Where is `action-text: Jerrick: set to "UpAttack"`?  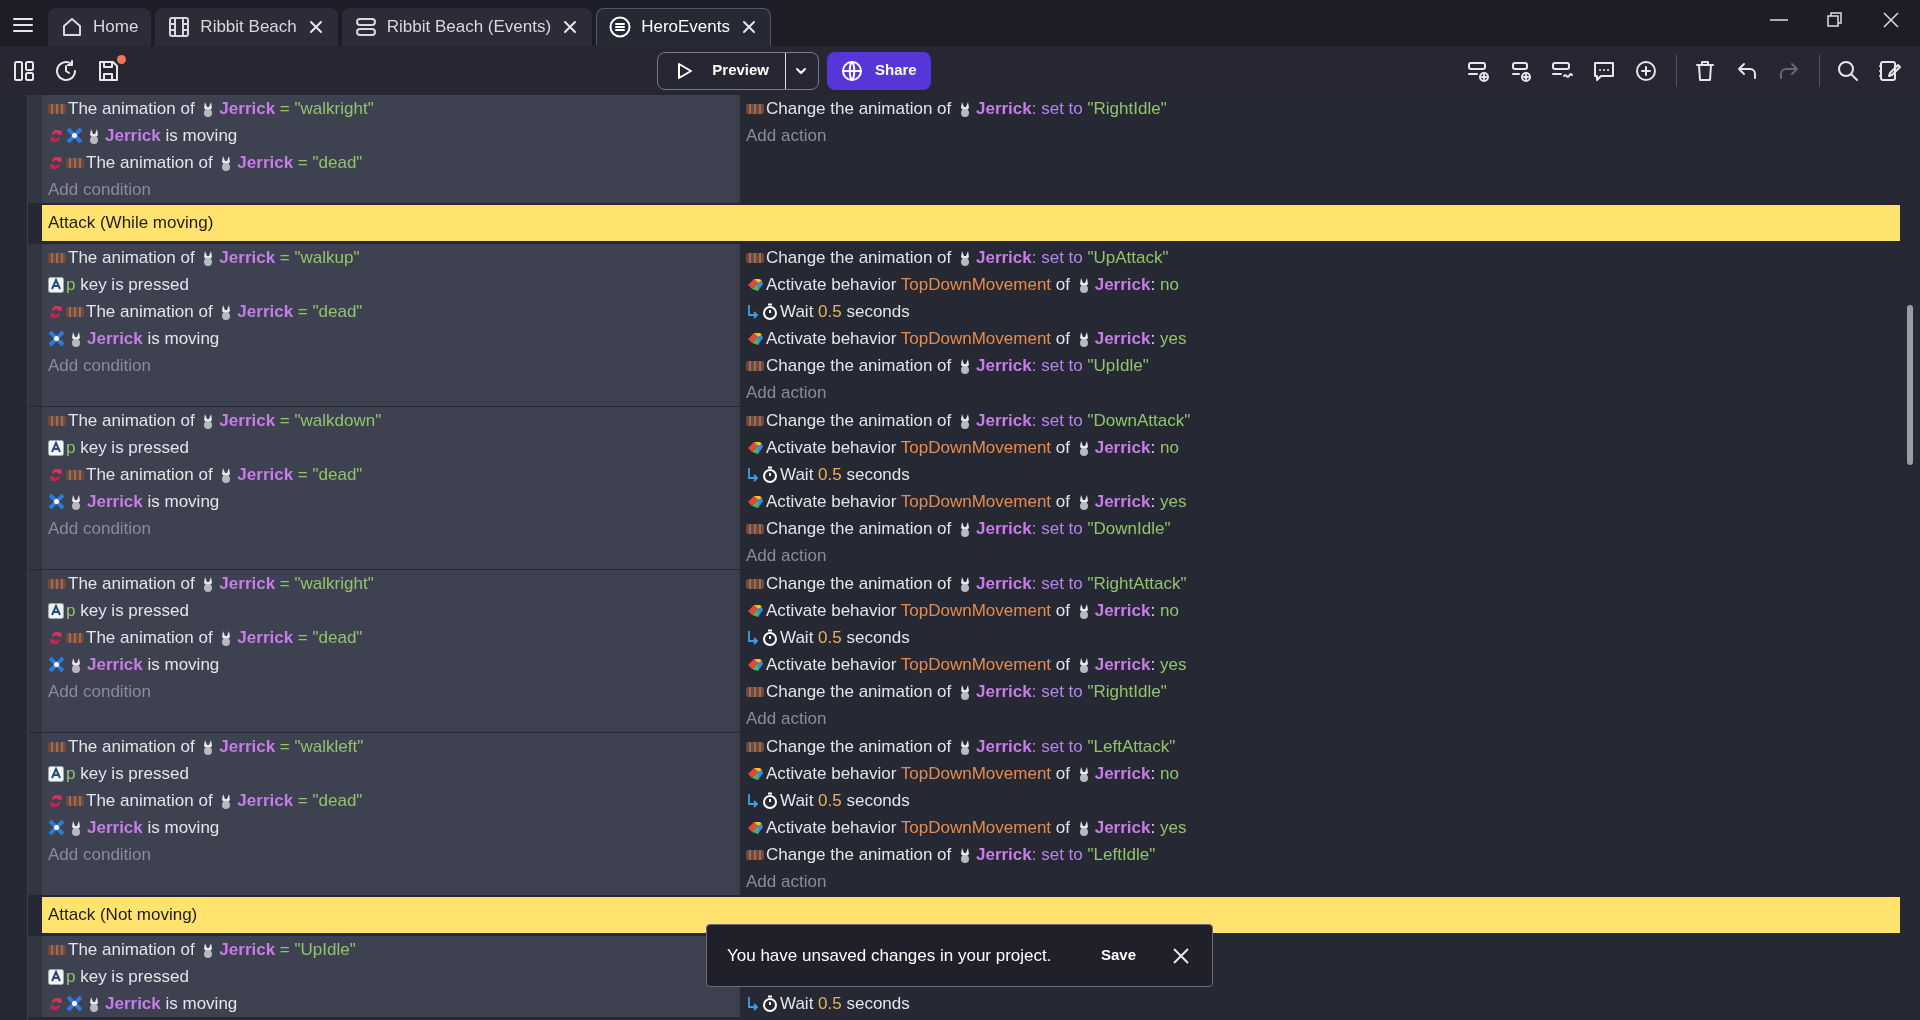 action-text: Jerrick: set to "UpAttack" is located at coordinates (1072, 257).